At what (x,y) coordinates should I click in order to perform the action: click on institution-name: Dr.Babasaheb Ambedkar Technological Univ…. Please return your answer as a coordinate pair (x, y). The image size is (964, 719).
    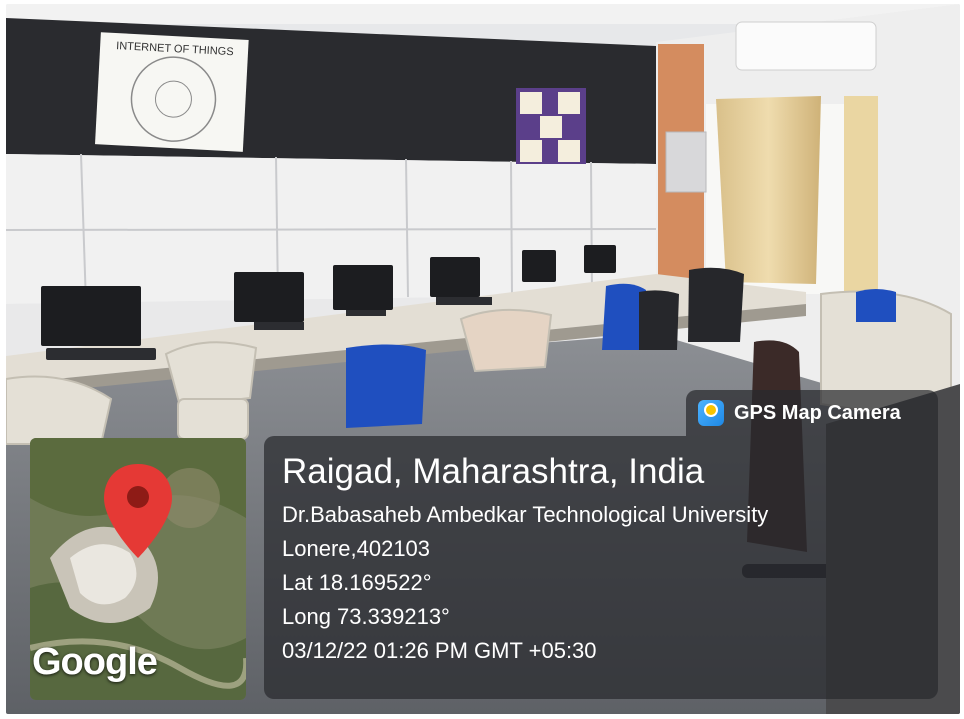
    Looking at the image, I should click on (525, 514).